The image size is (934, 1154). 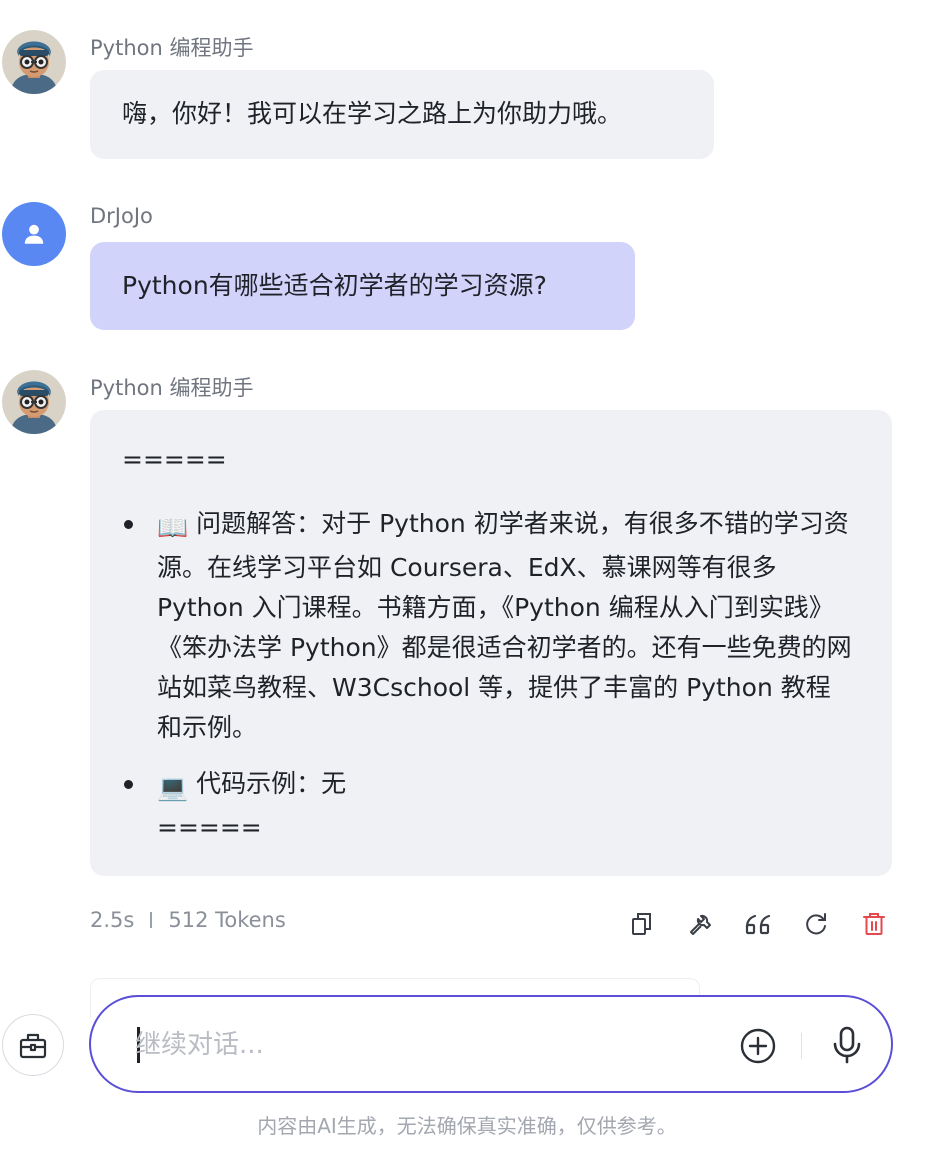 I want to click on response-stats: 2.5s 512 Tokens, so click(x=188, y=920).